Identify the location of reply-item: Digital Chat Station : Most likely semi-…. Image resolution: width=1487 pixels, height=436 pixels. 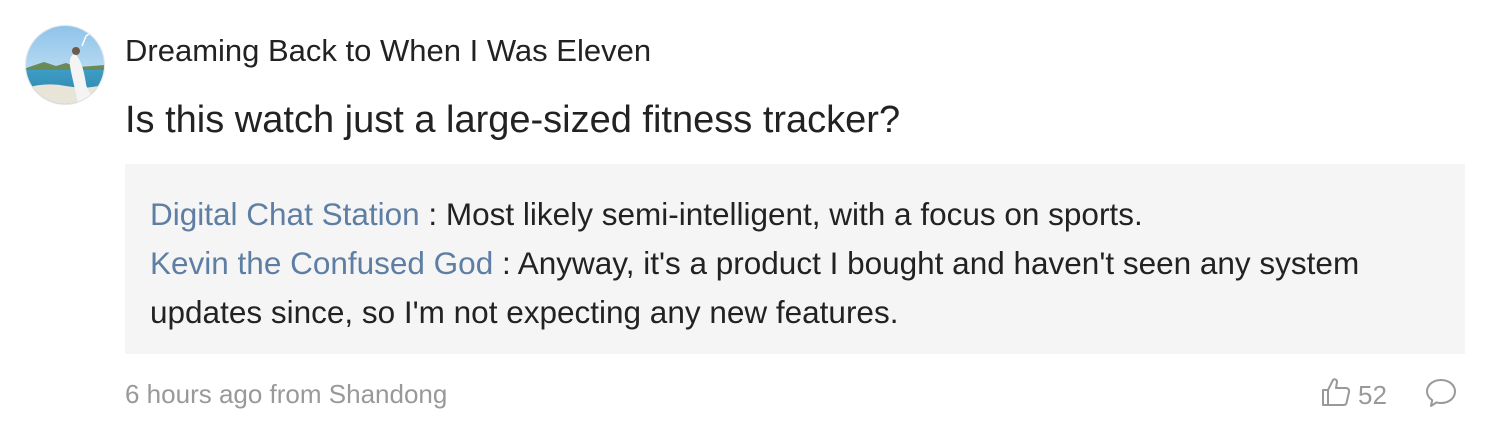
(795, 214).